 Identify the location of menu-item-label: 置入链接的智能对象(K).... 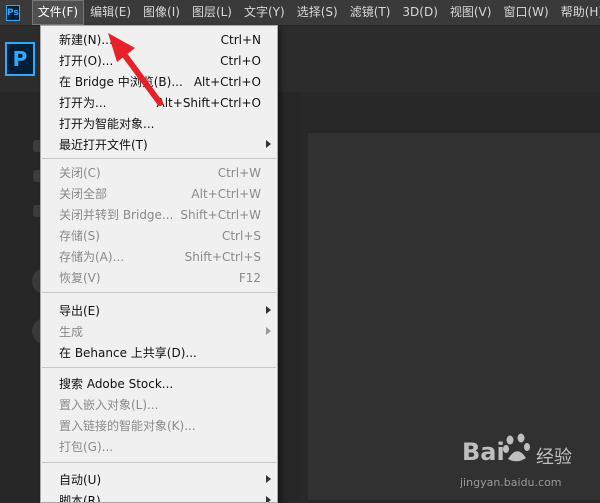
(127, 426).